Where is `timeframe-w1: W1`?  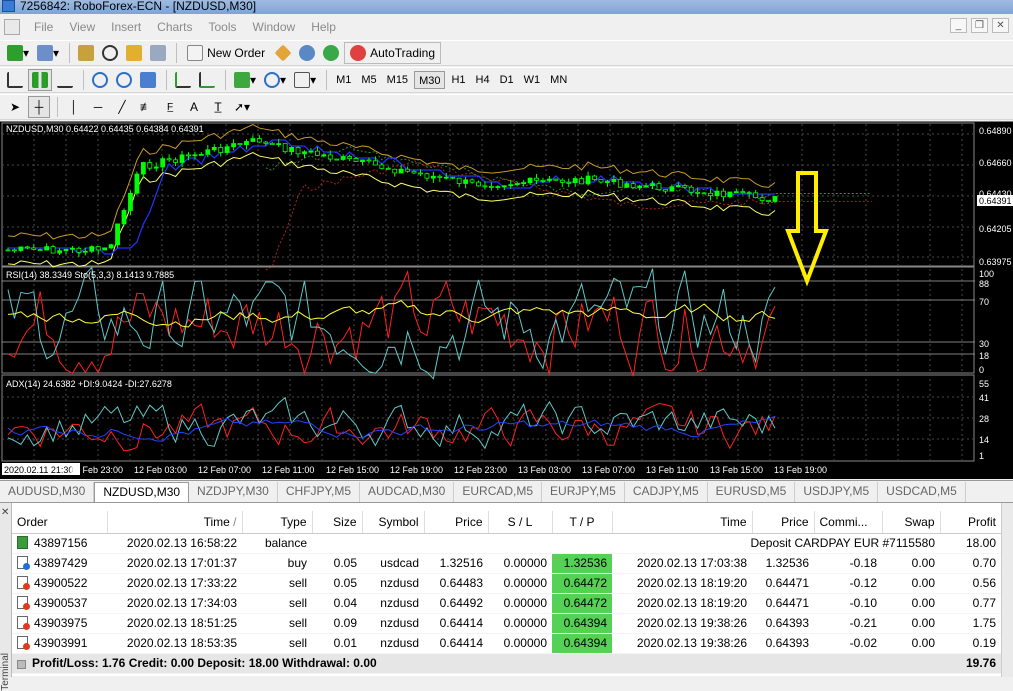 timeframe-w1: W1 is located at coordinates (532, 80).